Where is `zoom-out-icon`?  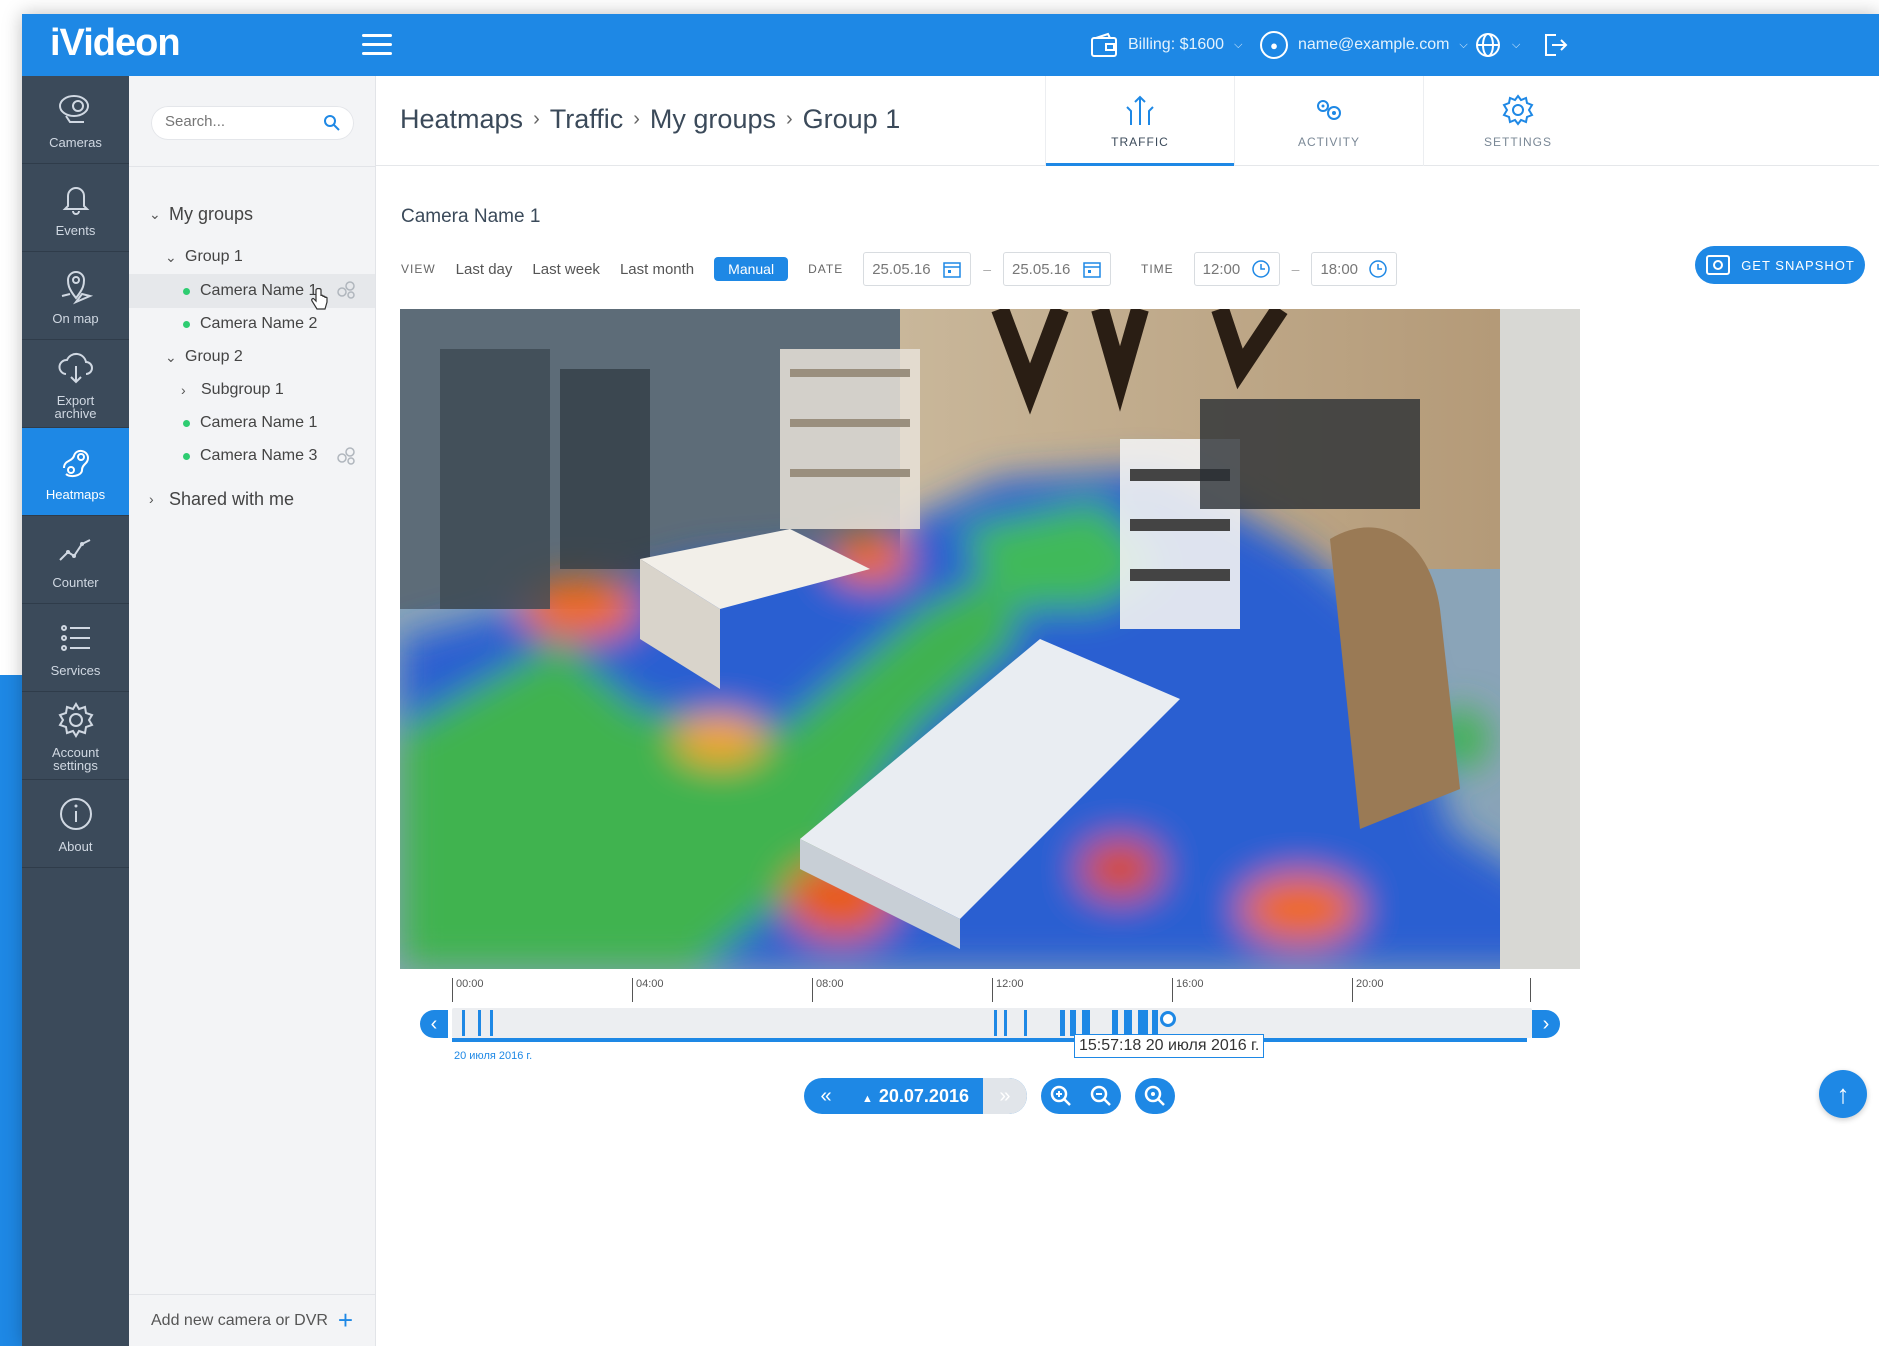 zoom-out-icon is located at coordinates (1100, 1095).